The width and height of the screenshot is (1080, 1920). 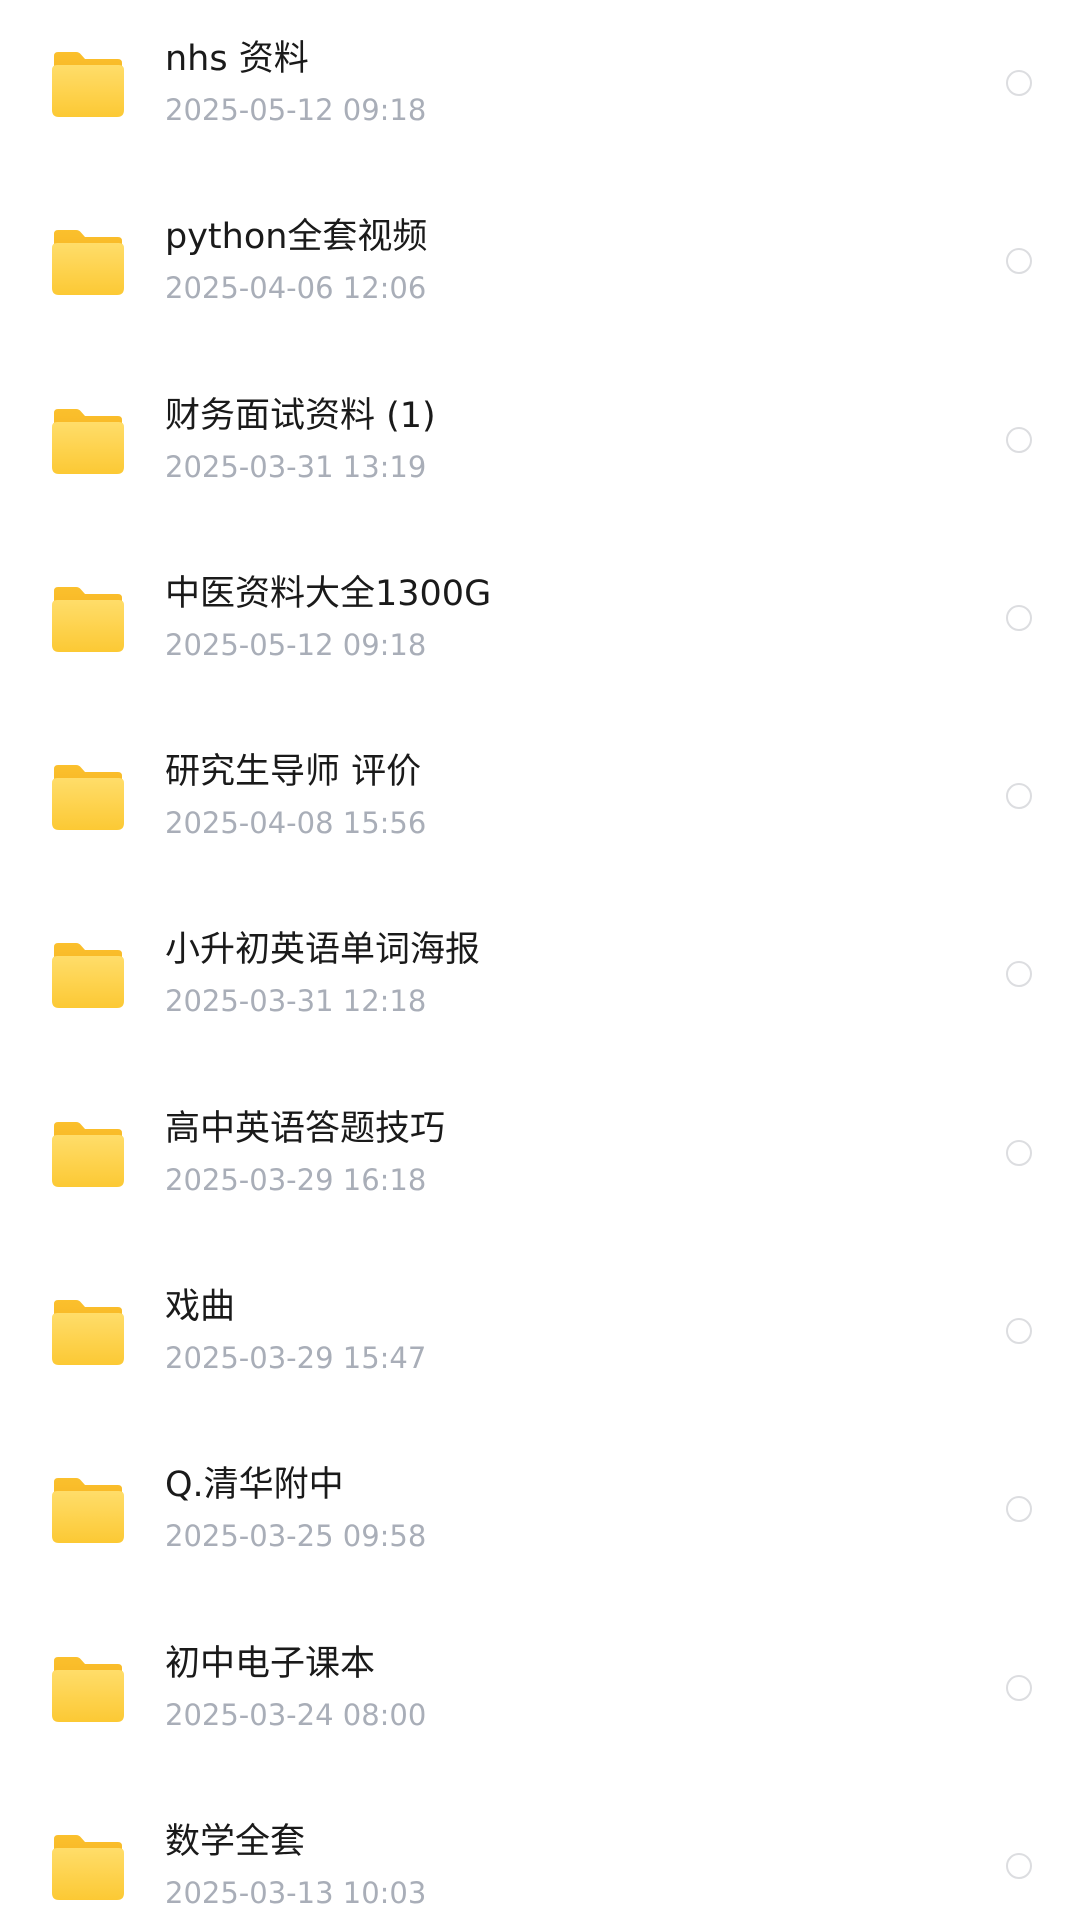 I want to click on file-name: 财务面试资料 (1), so click(x=300, y=415).